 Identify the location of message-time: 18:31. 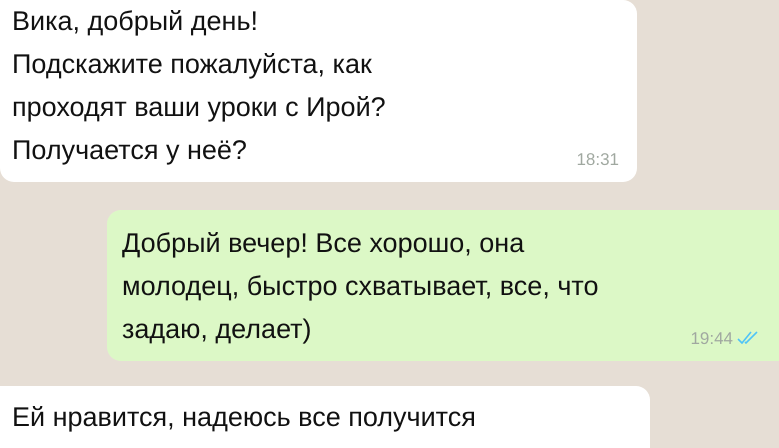
(597, 159).